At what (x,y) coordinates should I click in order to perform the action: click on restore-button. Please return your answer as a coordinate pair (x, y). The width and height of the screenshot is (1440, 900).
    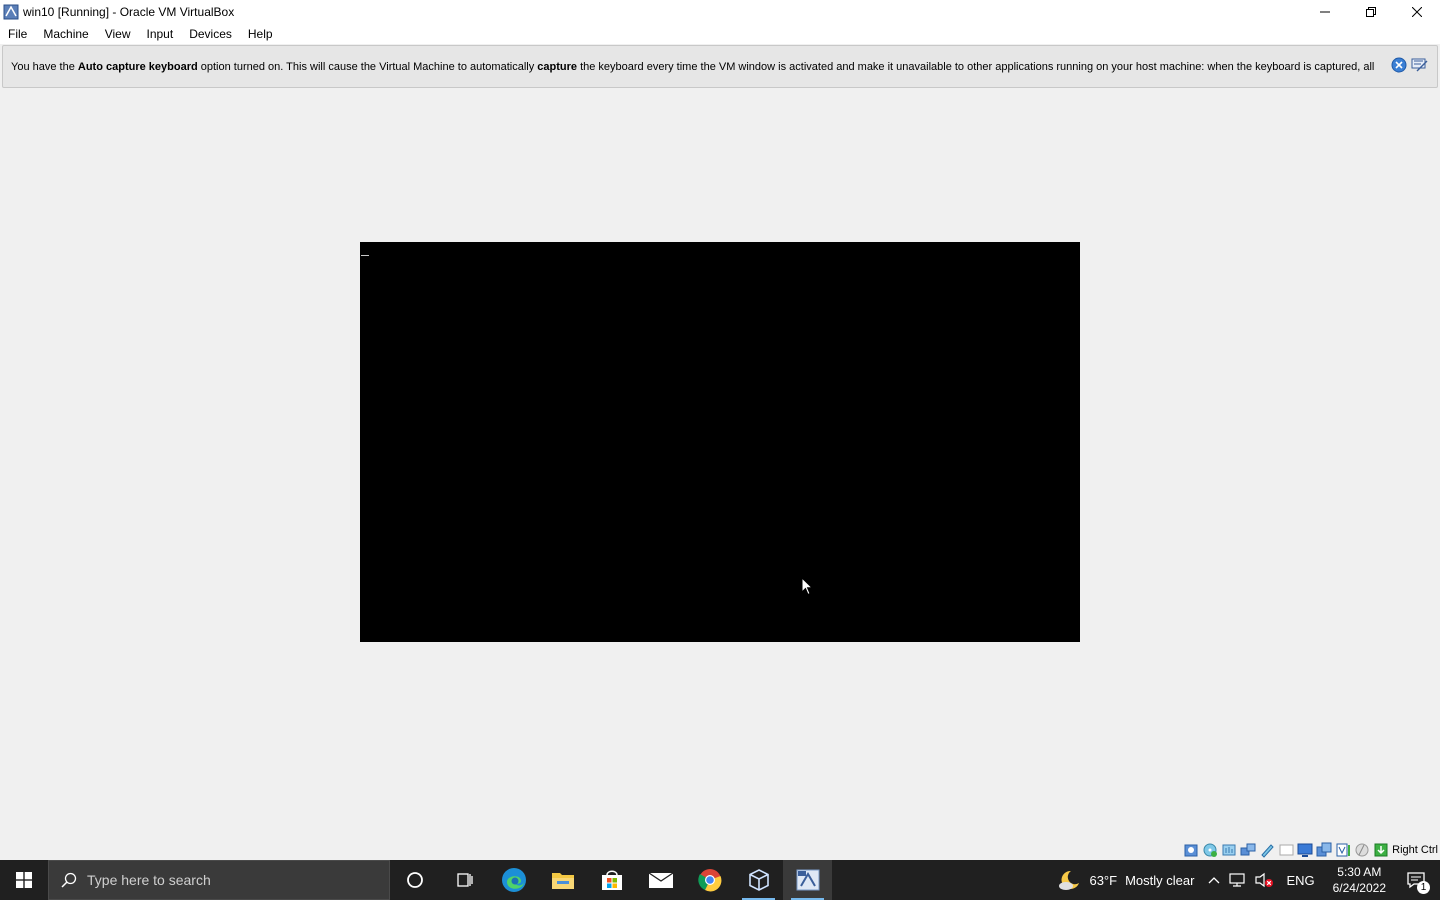
    Looking at the image, I should click on (1371, 12).